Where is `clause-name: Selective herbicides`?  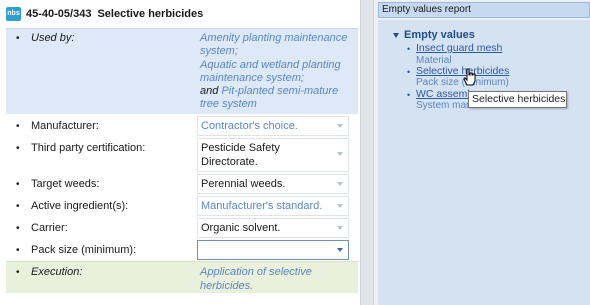 clause-name: Selective herbicides is located at coordinates (150, 14).